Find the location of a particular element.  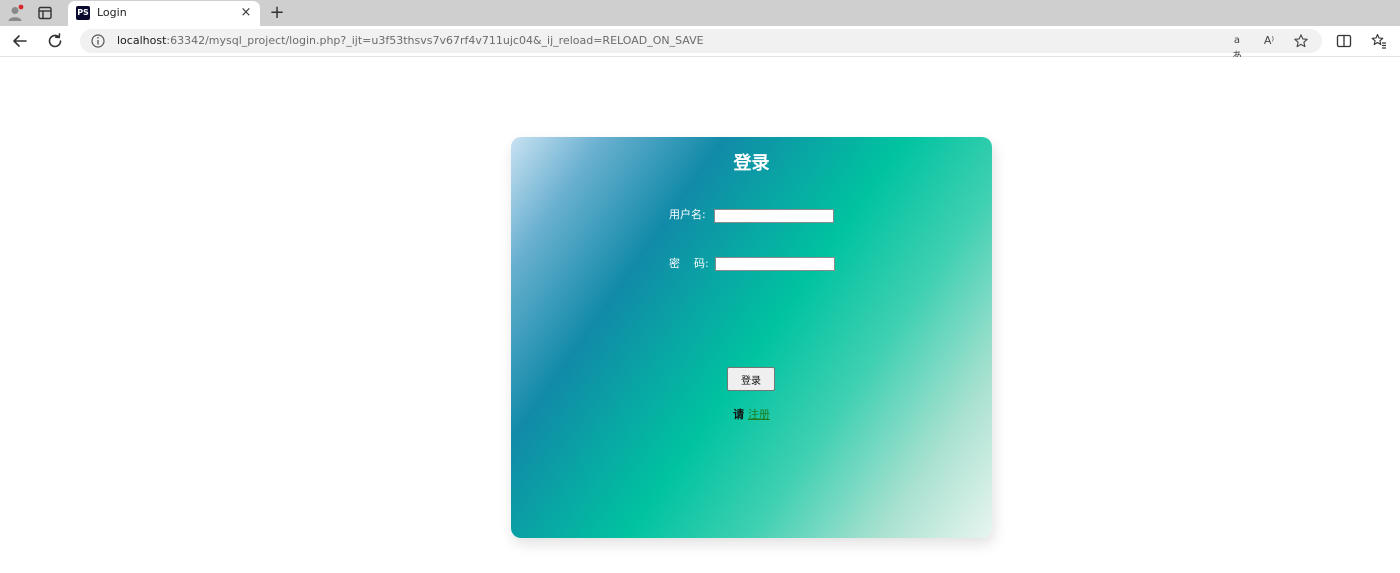

refresh-icon is located at coordinates (55, 41).